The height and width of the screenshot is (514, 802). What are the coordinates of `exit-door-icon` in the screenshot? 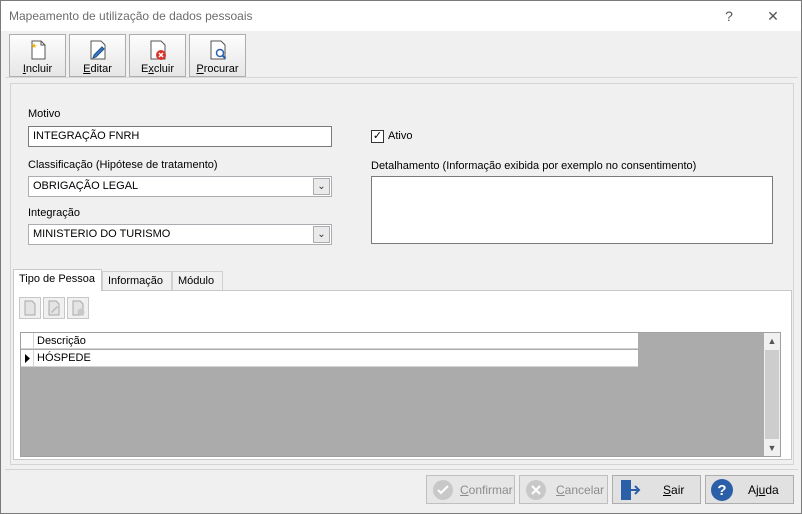 It's located at (631, 490).